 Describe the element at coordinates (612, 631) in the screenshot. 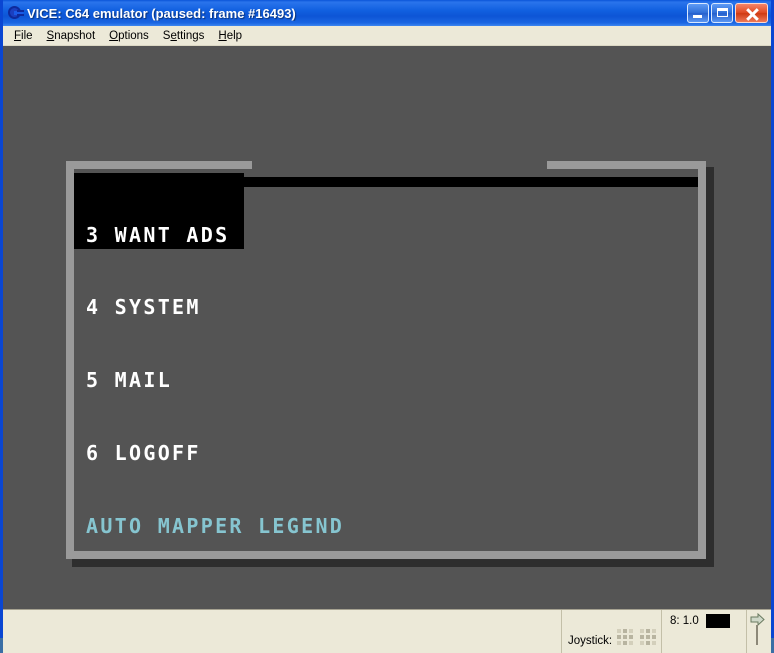

I see `status-pane-joystick: Joystick:` at that location.